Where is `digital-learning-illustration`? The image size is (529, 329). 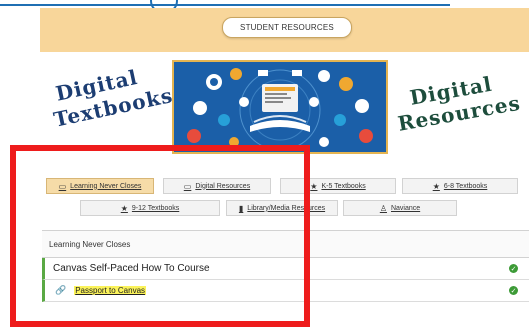
digital-learning-illustration is located at coordinates (280, 107).